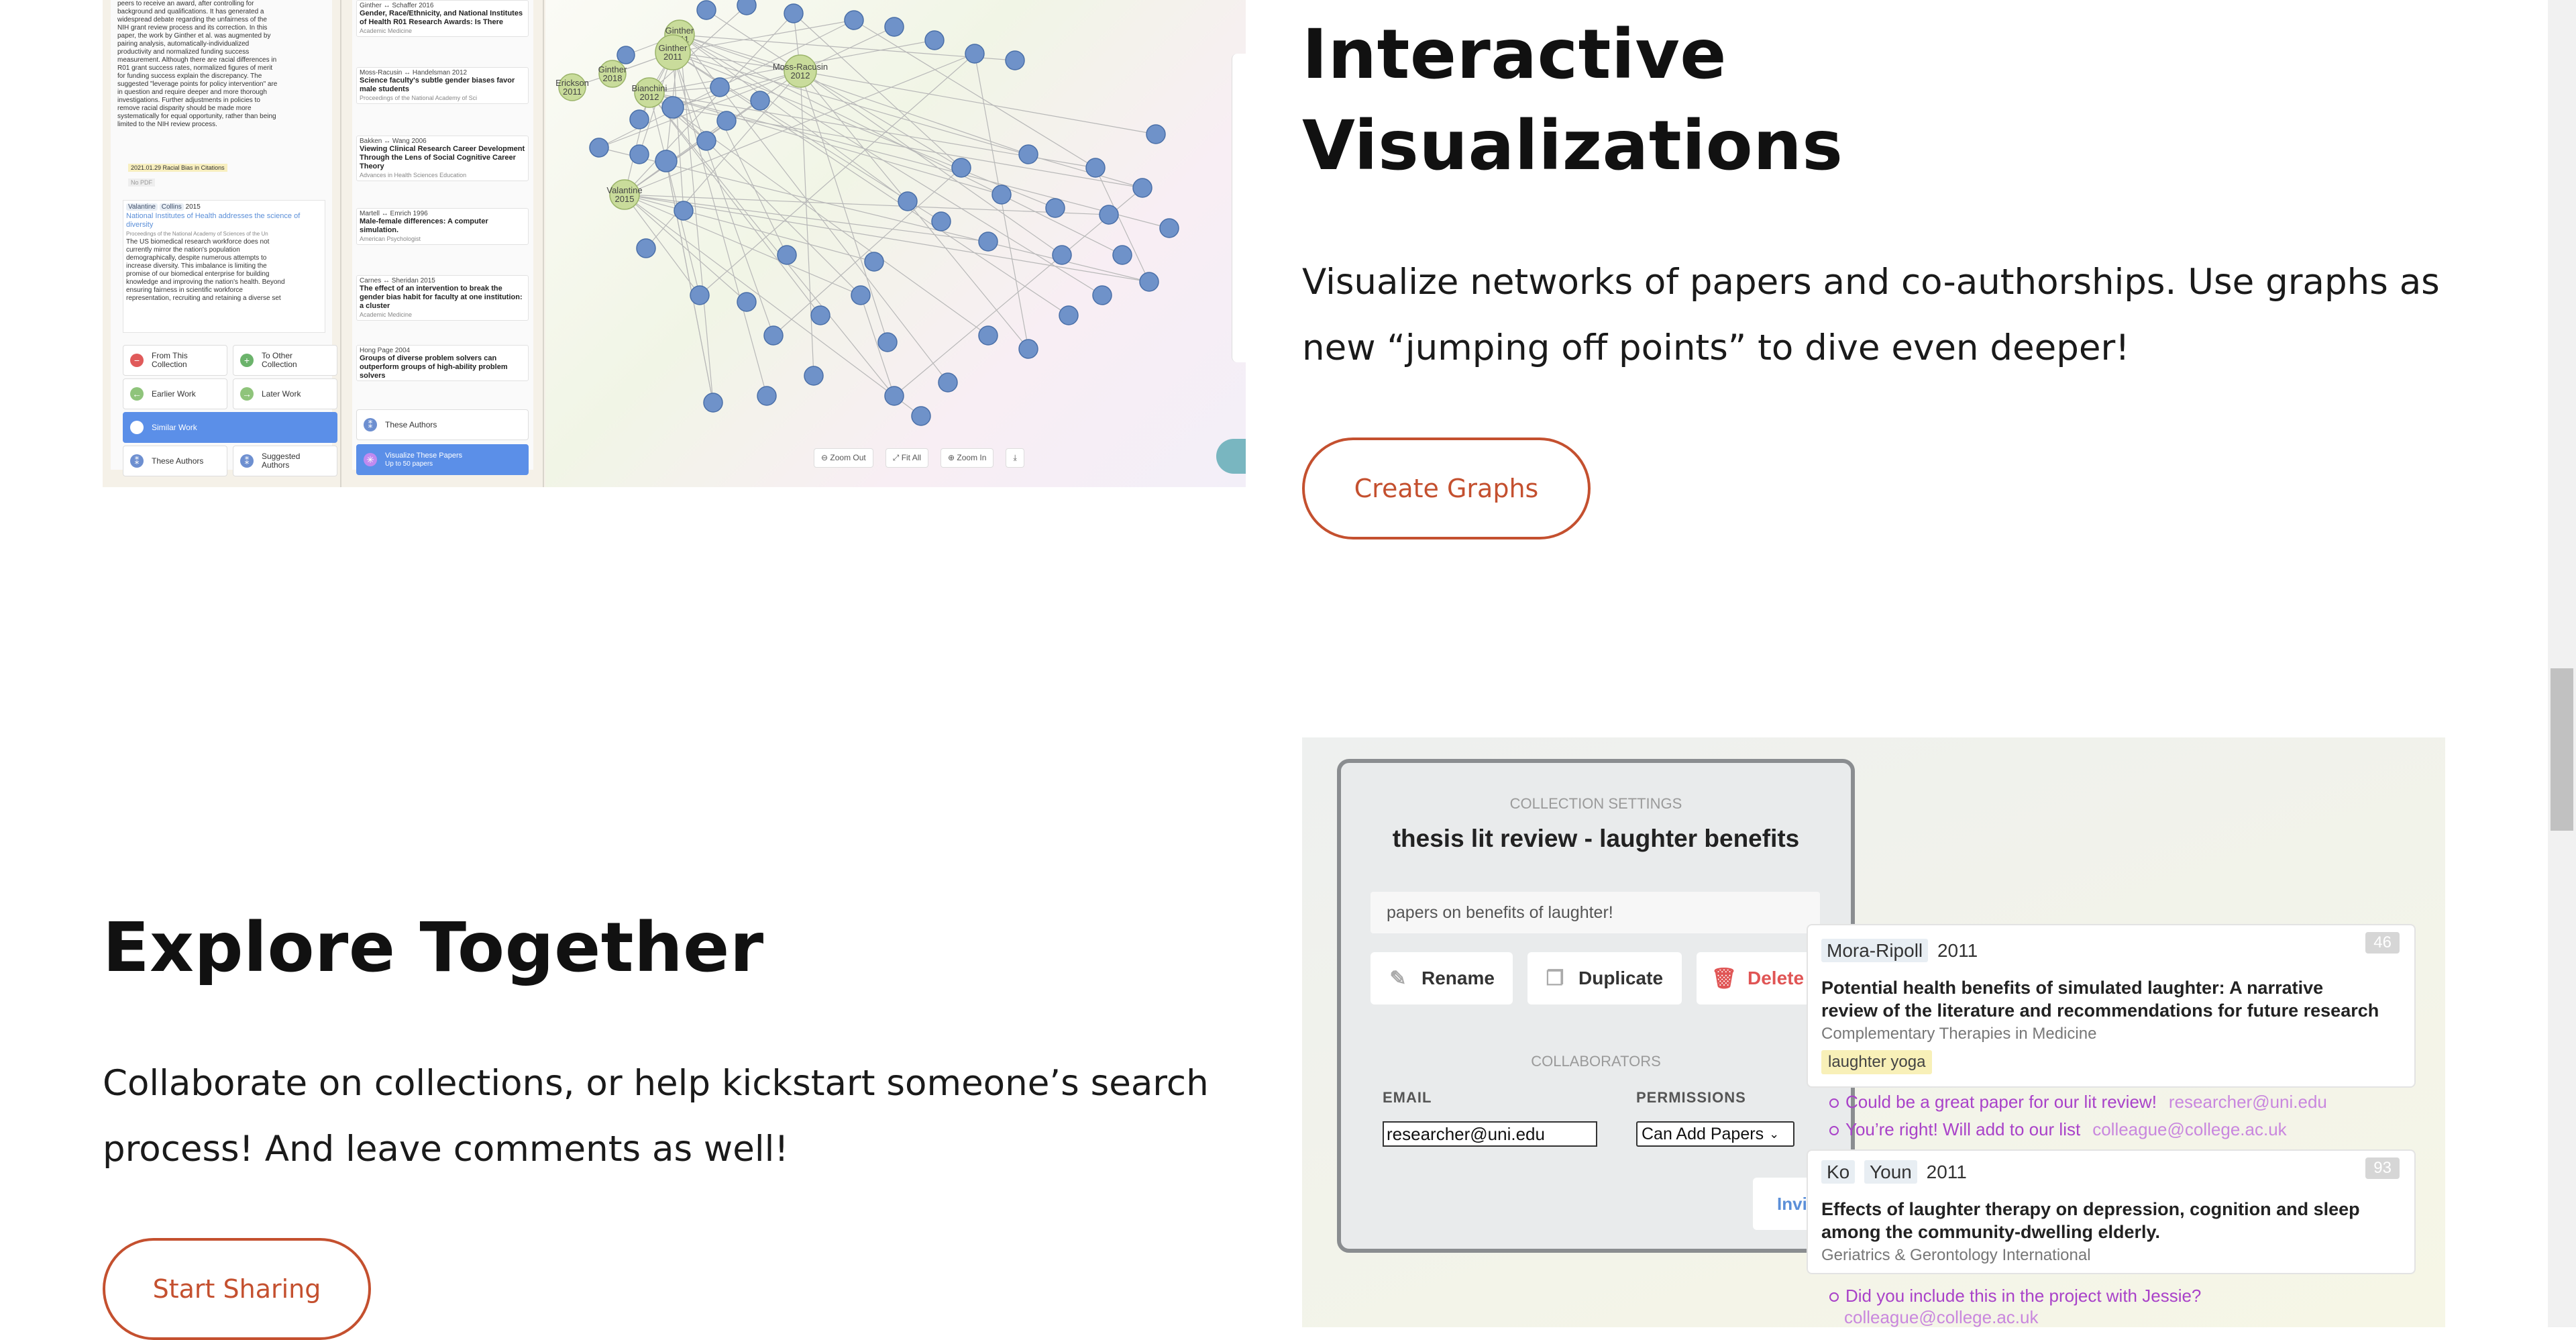  What do you see at coordinates (171, 207) in the screenshot?
I see `author-chip: Collins` at bounding box center [171, 207].